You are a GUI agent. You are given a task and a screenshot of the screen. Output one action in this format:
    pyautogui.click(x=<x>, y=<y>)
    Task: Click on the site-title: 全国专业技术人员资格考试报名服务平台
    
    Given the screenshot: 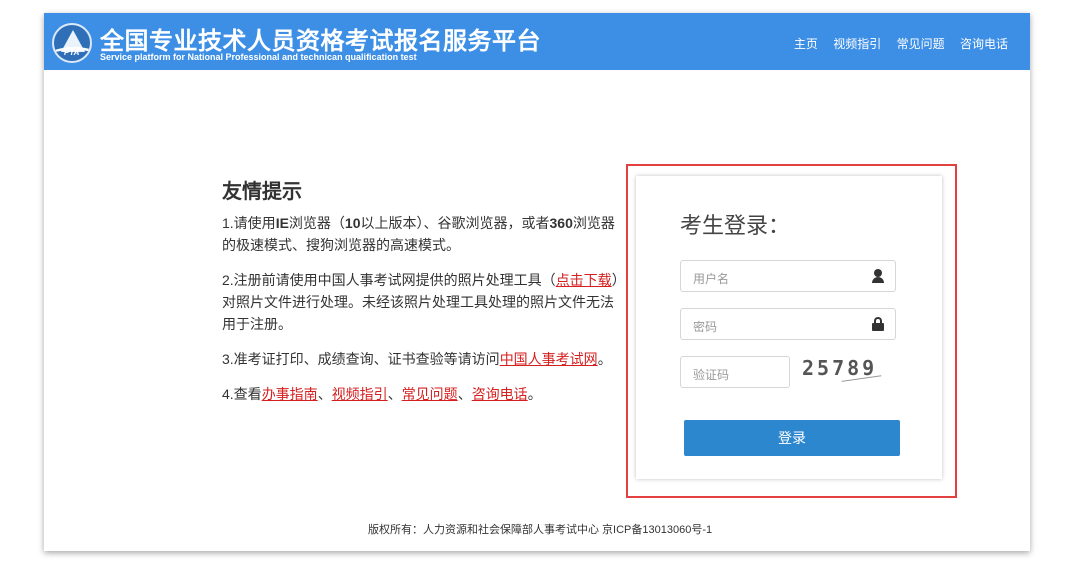 What is the action you would take?
    pyautogui.click(x=320, y=41)
    